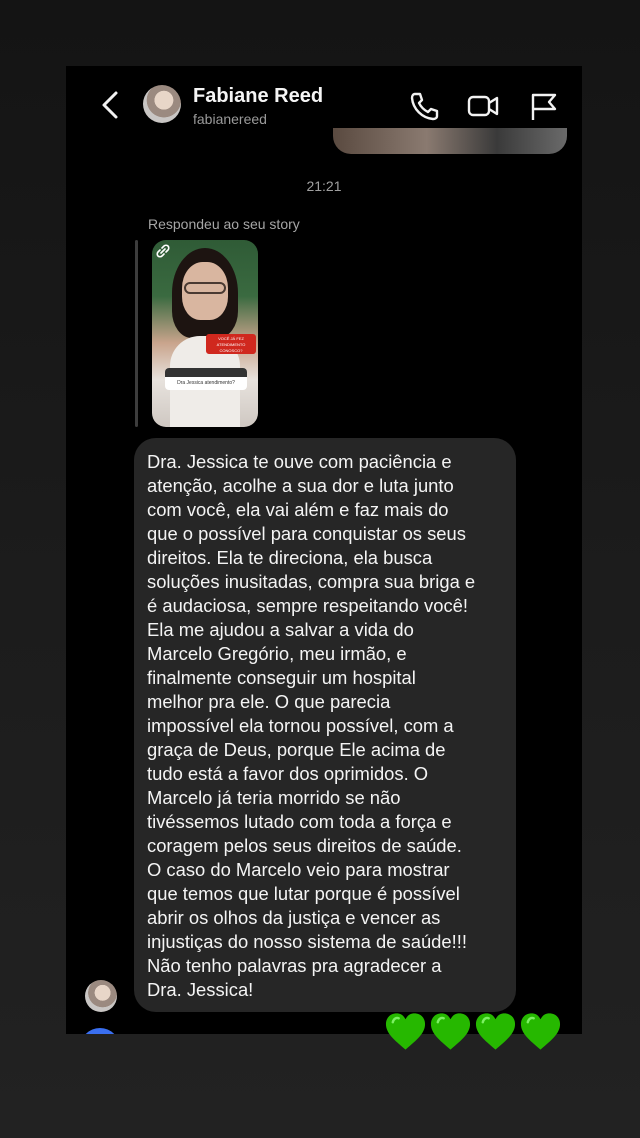 This screenshot has height=1138, width=640. I want to click on video-camera-icon, so click(483, 106).